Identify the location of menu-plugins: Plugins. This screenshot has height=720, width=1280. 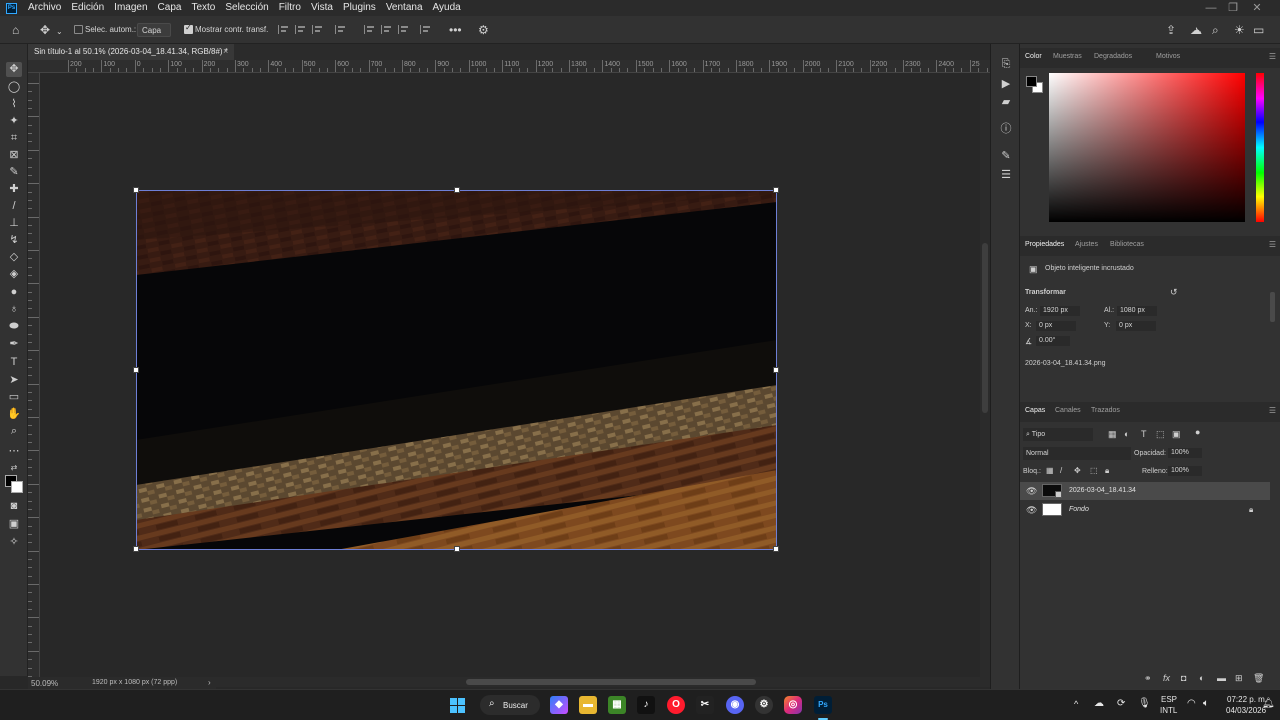
(359, 8).